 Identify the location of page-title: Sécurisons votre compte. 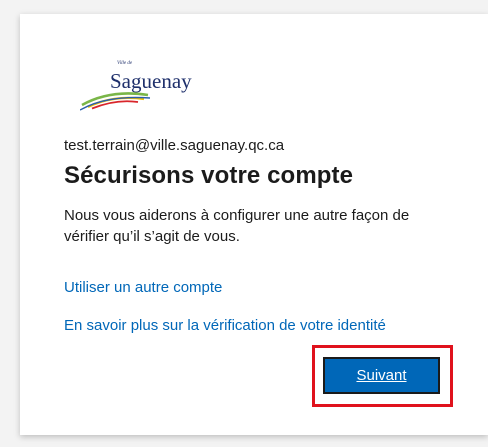
(209, 175).